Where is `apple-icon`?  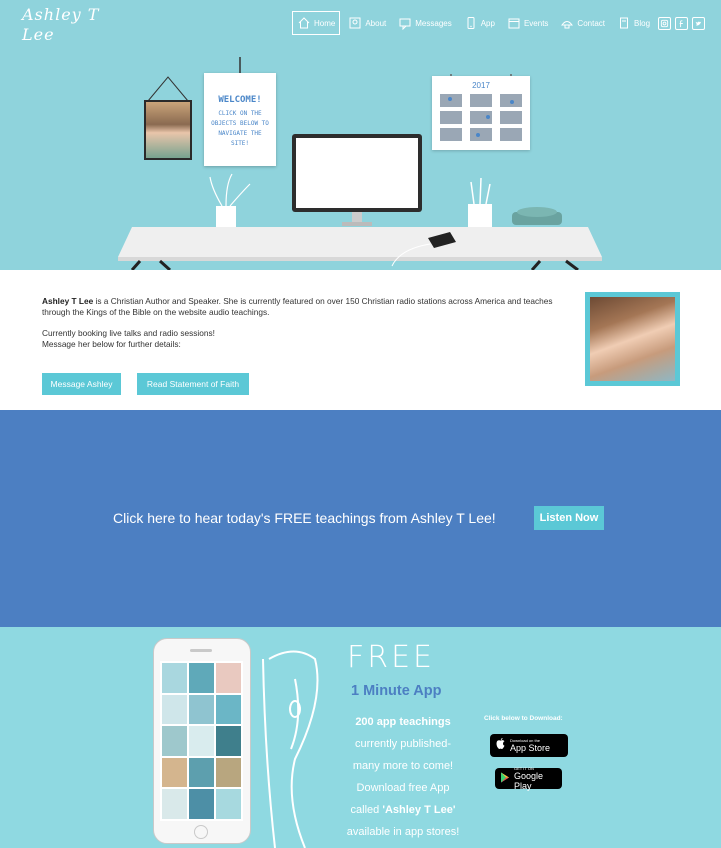 apple-icon is located at coordinates (500, 746).